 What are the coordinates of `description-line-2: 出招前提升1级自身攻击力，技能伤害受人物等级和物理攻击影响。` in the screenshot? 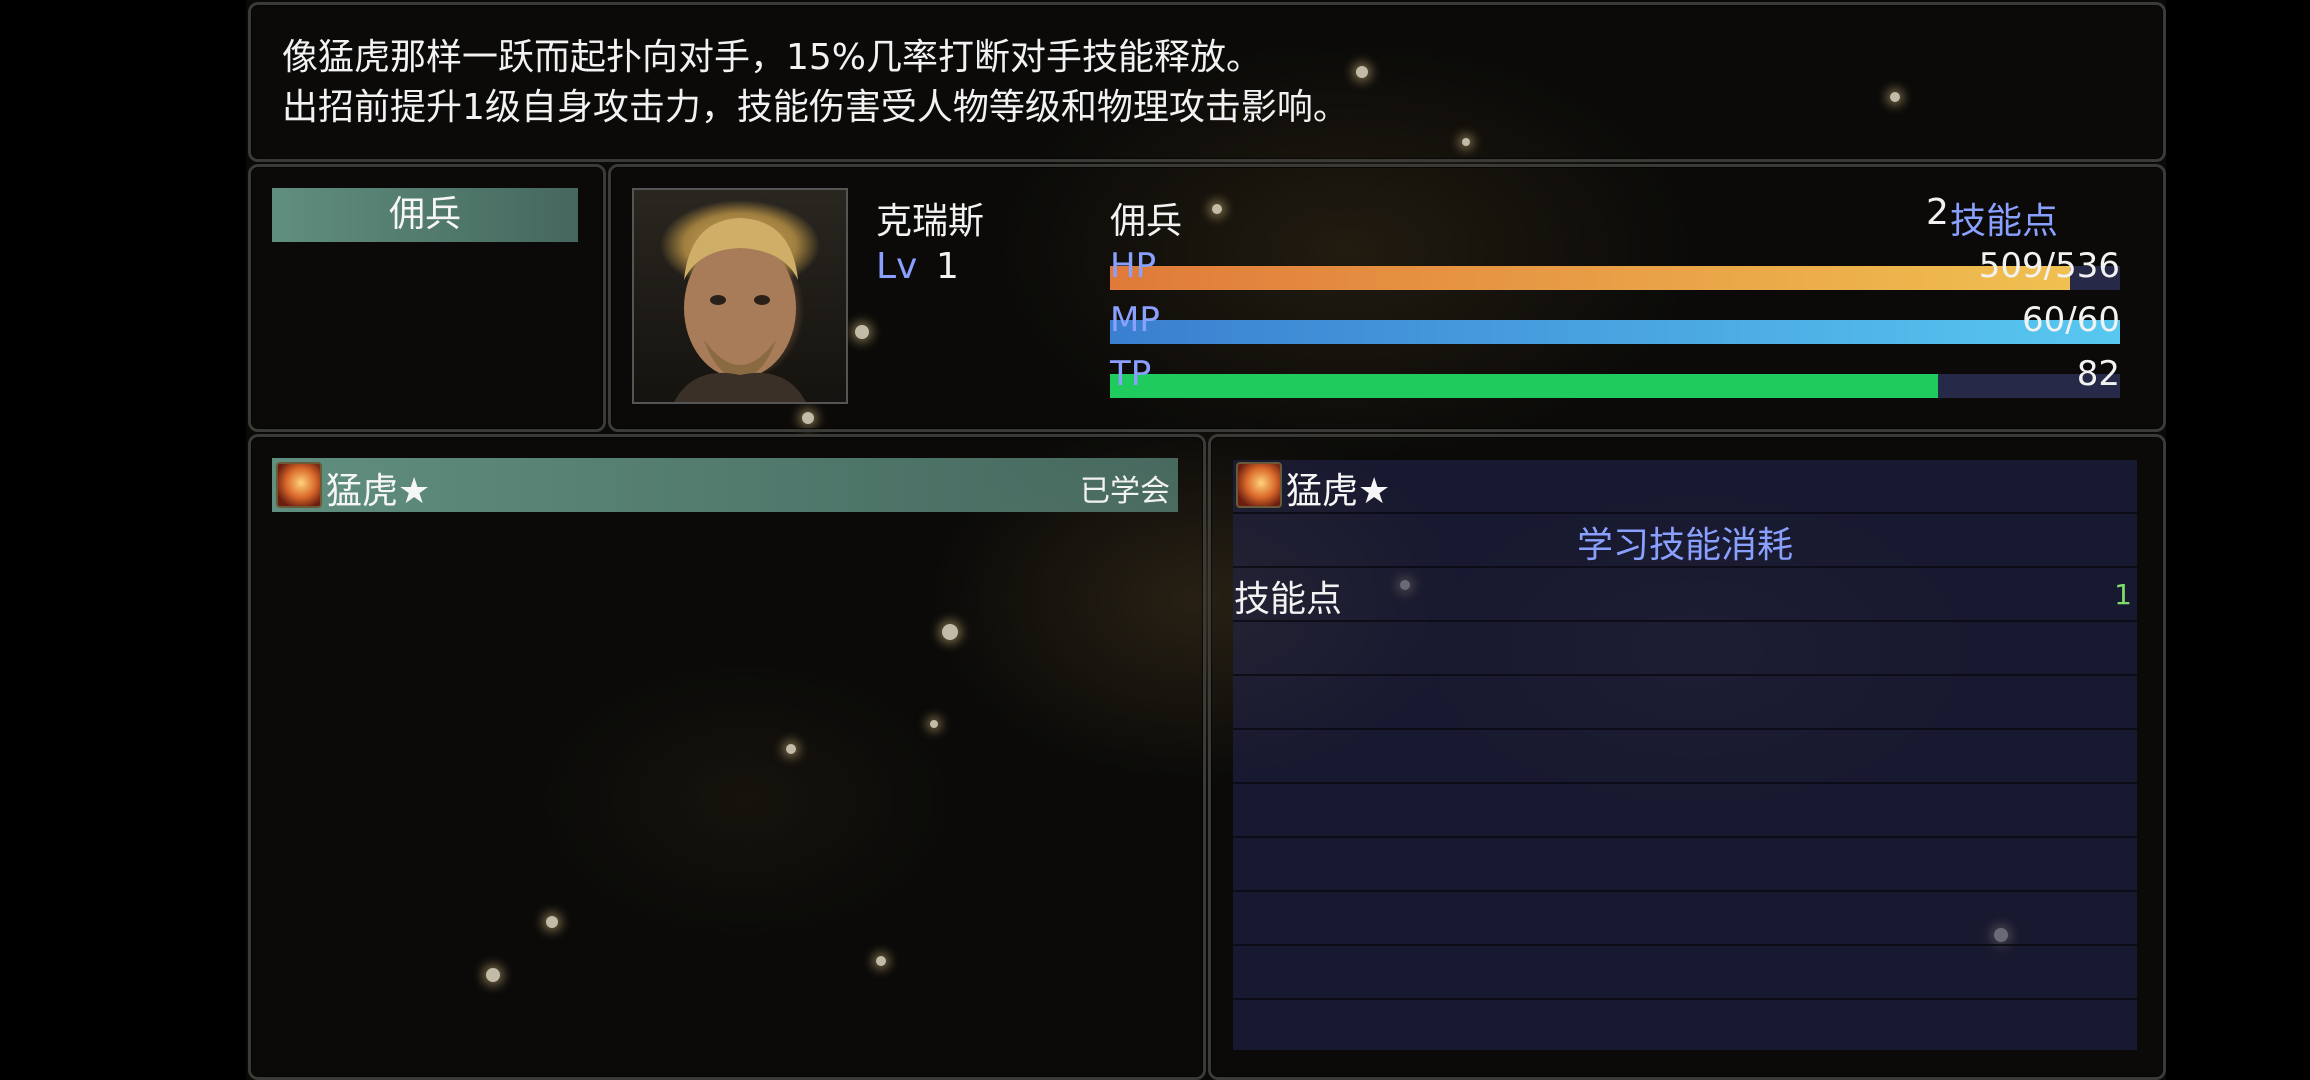 It's located at (815, 107).